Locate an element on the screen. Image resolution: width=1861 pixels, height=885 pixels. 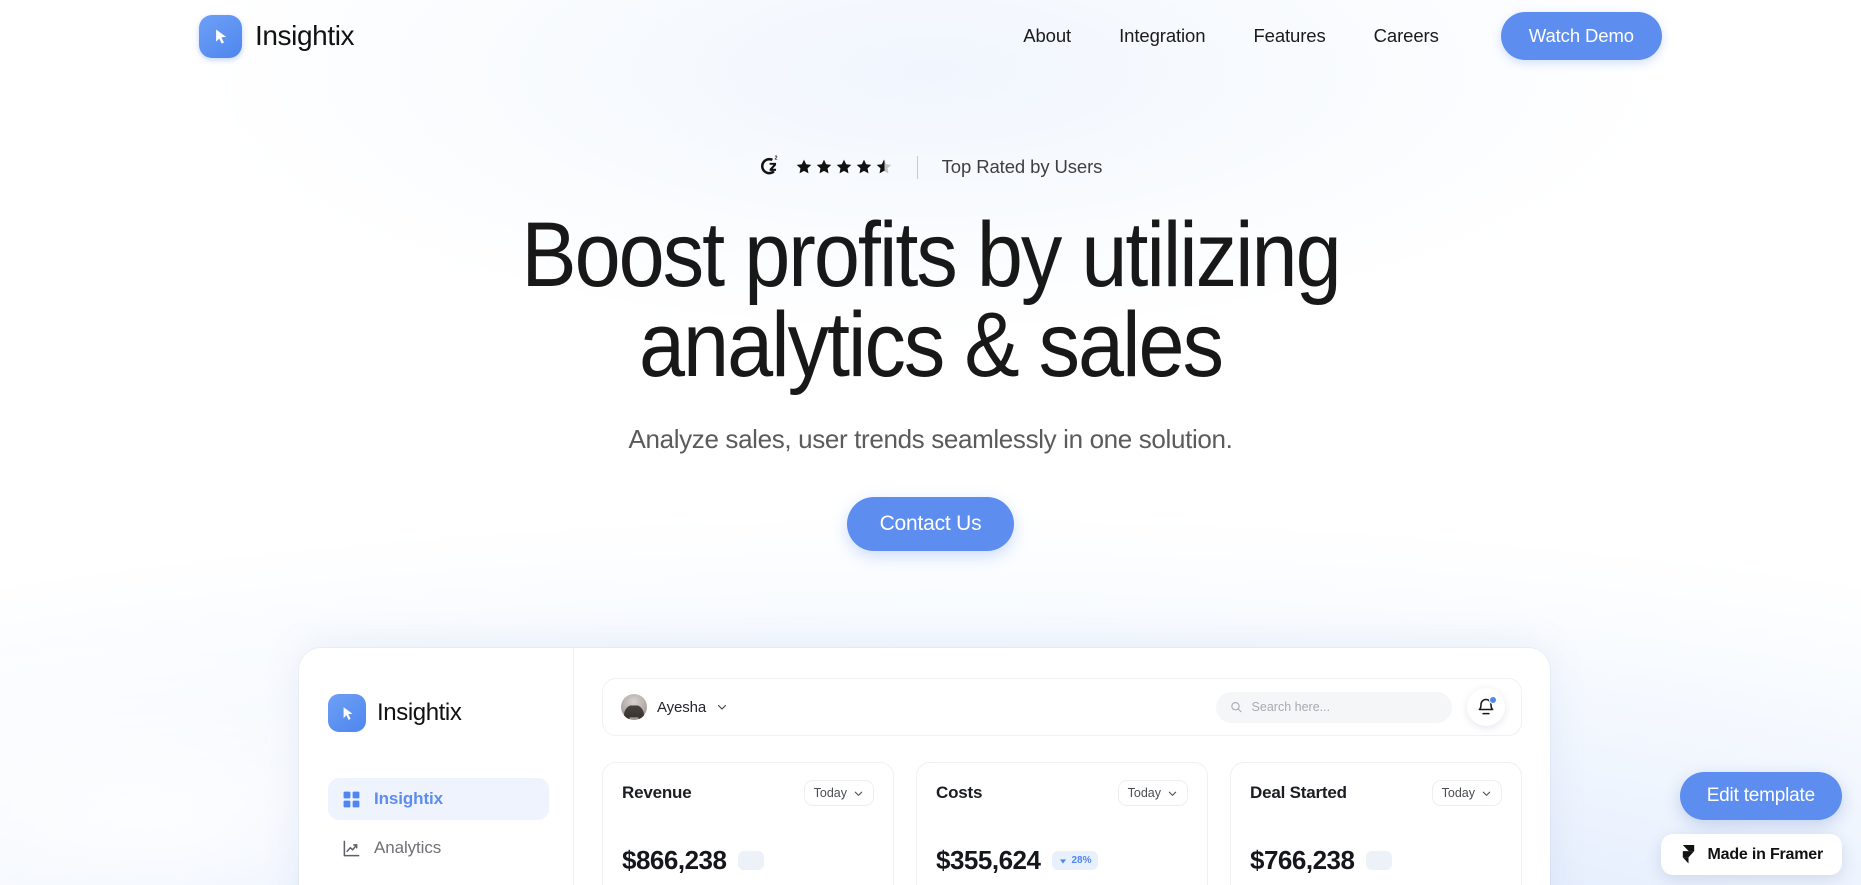
rating-badge: 2 Top Rated by Users is located at coordinates (931, 167).